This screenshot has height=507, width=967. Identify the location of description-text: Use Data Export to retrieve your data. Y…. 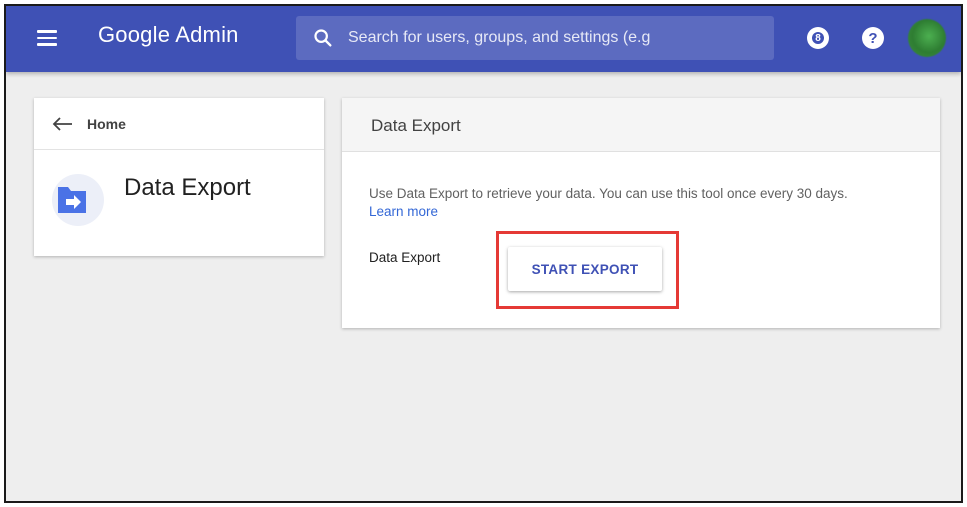
(608, 193).